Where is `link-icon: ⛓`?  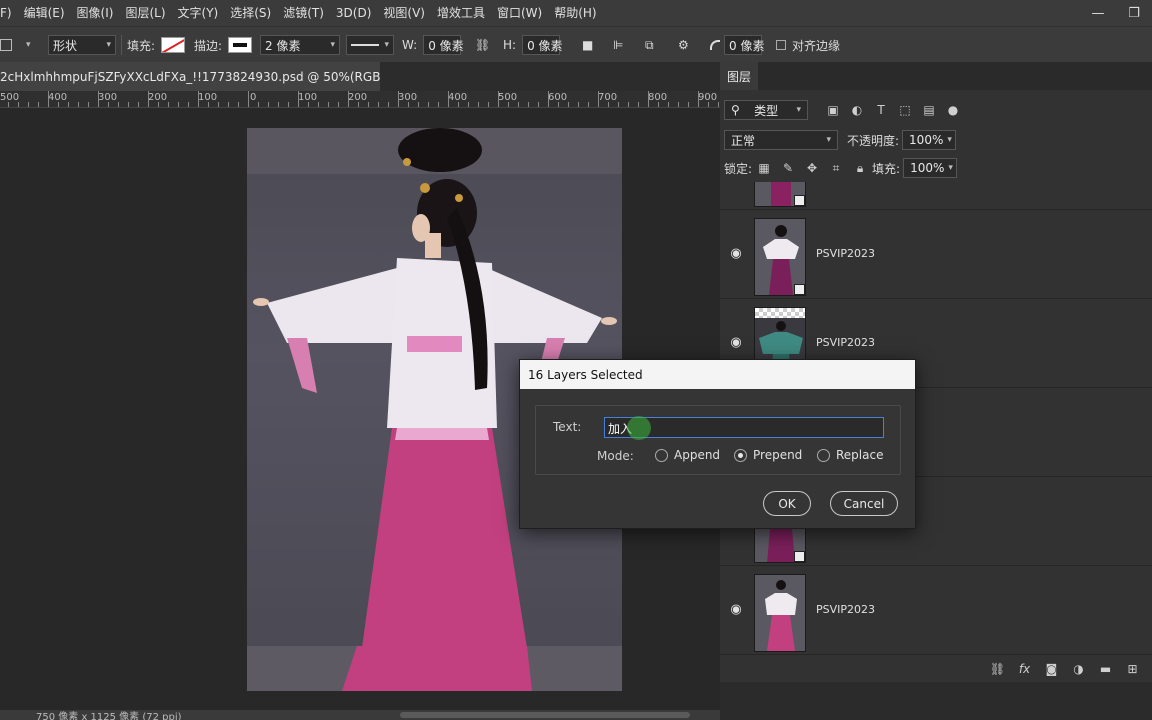
link-icon: ⛓ is located at coordinates (482, 45).